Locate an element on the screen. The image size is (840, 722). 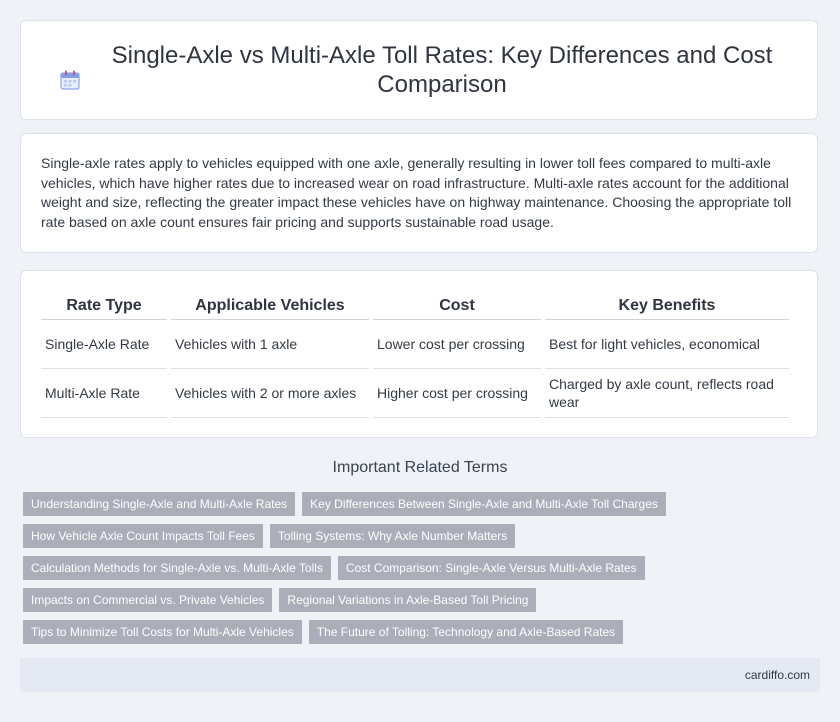
table-cell: Multi-Axle Rate is located at coordinates (104, 393).